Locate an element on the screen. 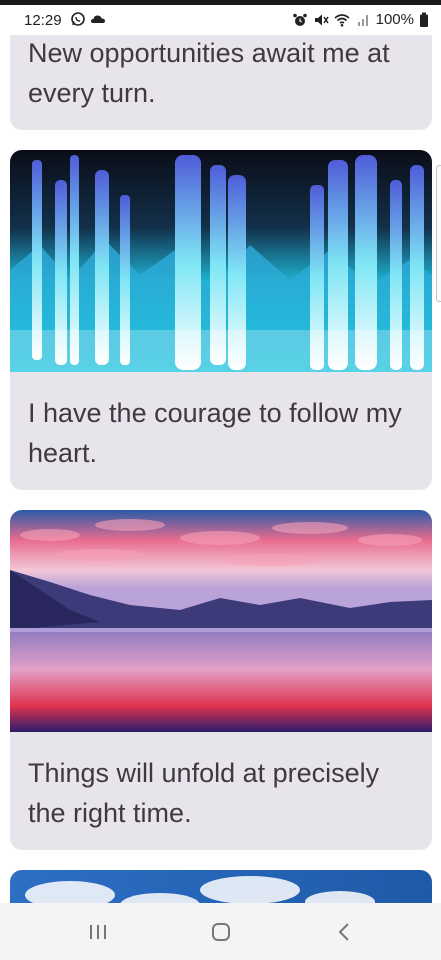  navigation-bar is located at coordinates (220, 931).